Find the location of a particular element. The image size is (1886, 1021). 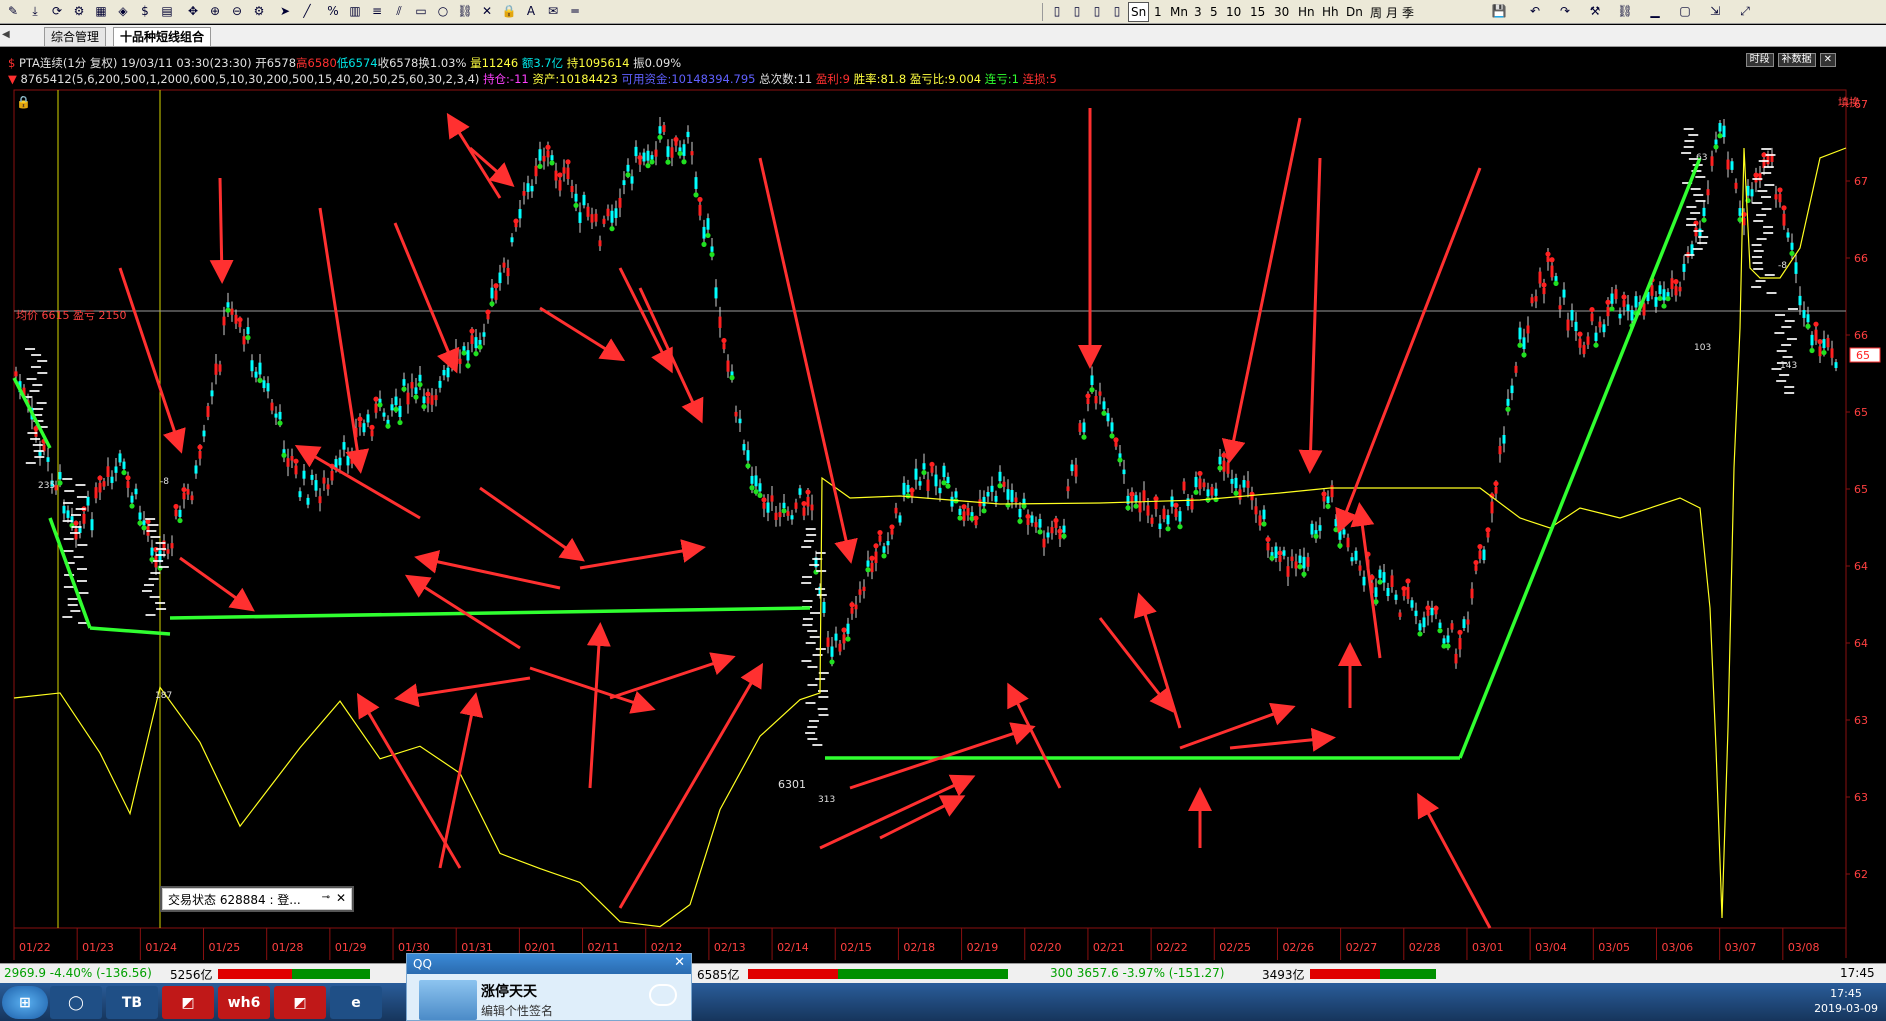

pencil-icon: ✎ is located at coordinates (13, 11).